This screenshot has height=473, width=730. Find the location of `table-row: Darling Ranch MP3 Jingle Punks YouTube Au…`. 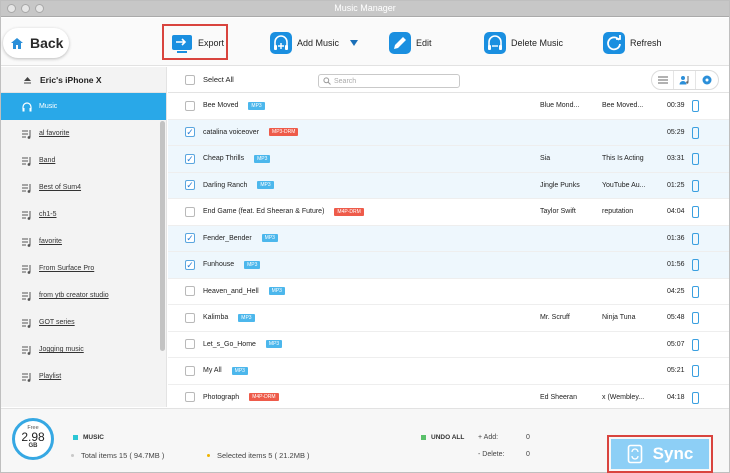

table-row: Darling Ranch MP3 Jingle Punks YouTube Au… is located at coordinates (448, 185).